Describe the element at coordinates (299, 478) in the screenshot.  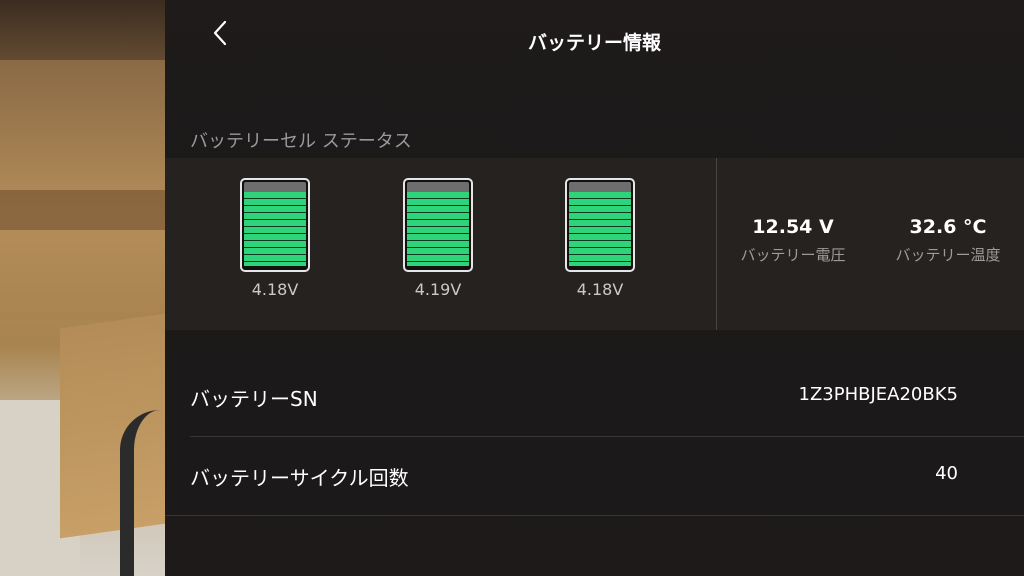
I see `row-label: バッテリーサイクル回数` at that location.